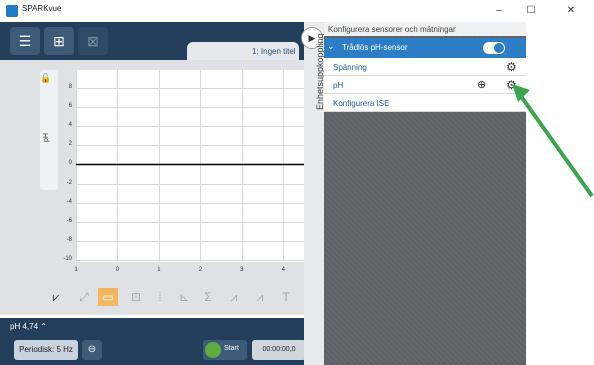 This screenshot has width=594, height=365. What do you see at coordinates (531, 11) in the screenshot?
I see `maximize-button: ☐` at bounding box center [531, 11].